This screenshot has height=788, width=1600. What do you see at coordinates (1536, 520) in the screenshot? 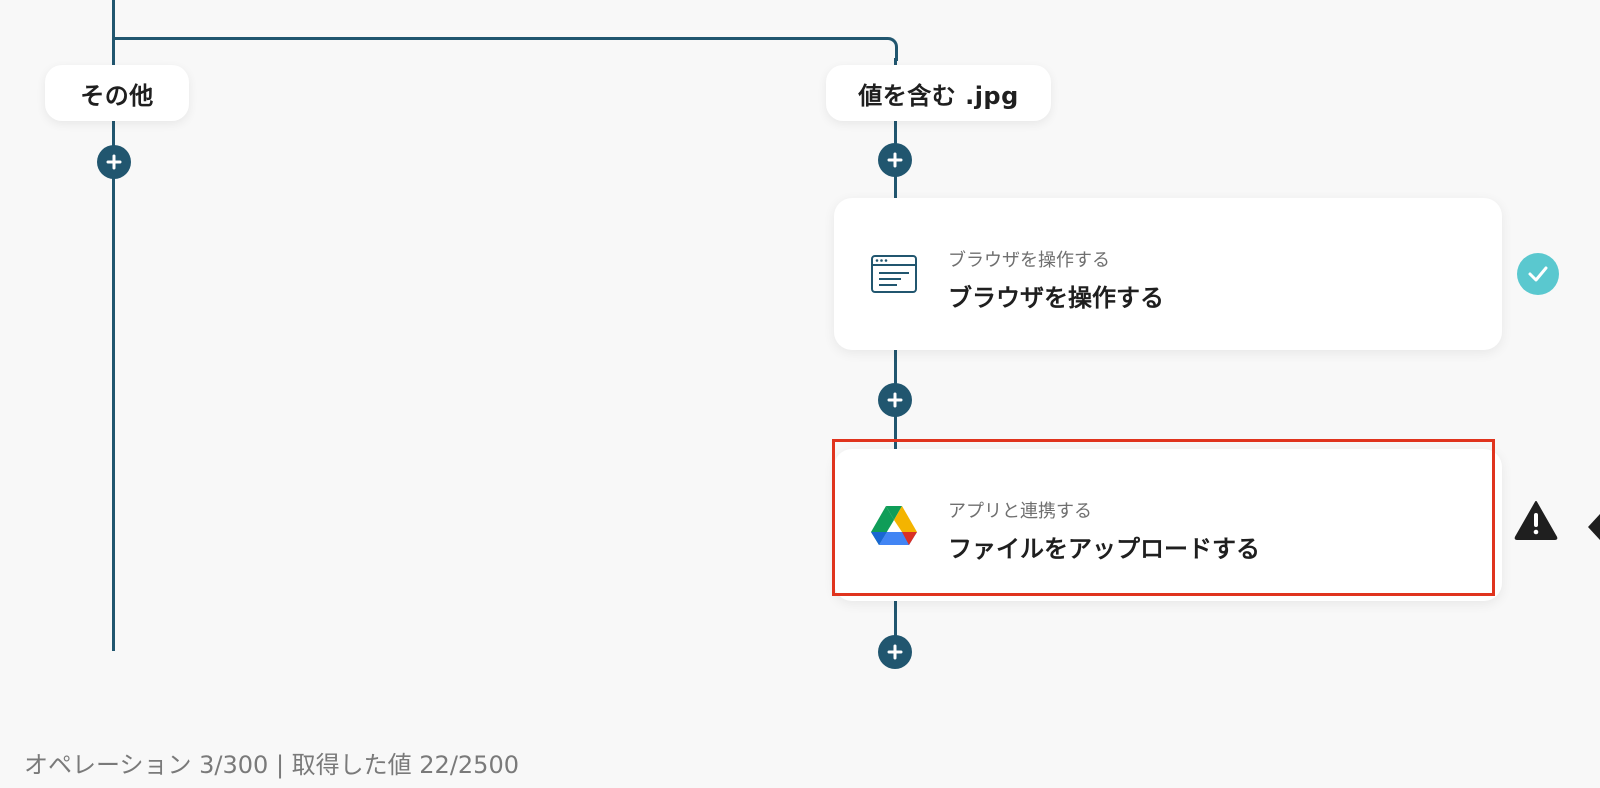
I see `step-warning-icon` at bounding box center [1536, 520].